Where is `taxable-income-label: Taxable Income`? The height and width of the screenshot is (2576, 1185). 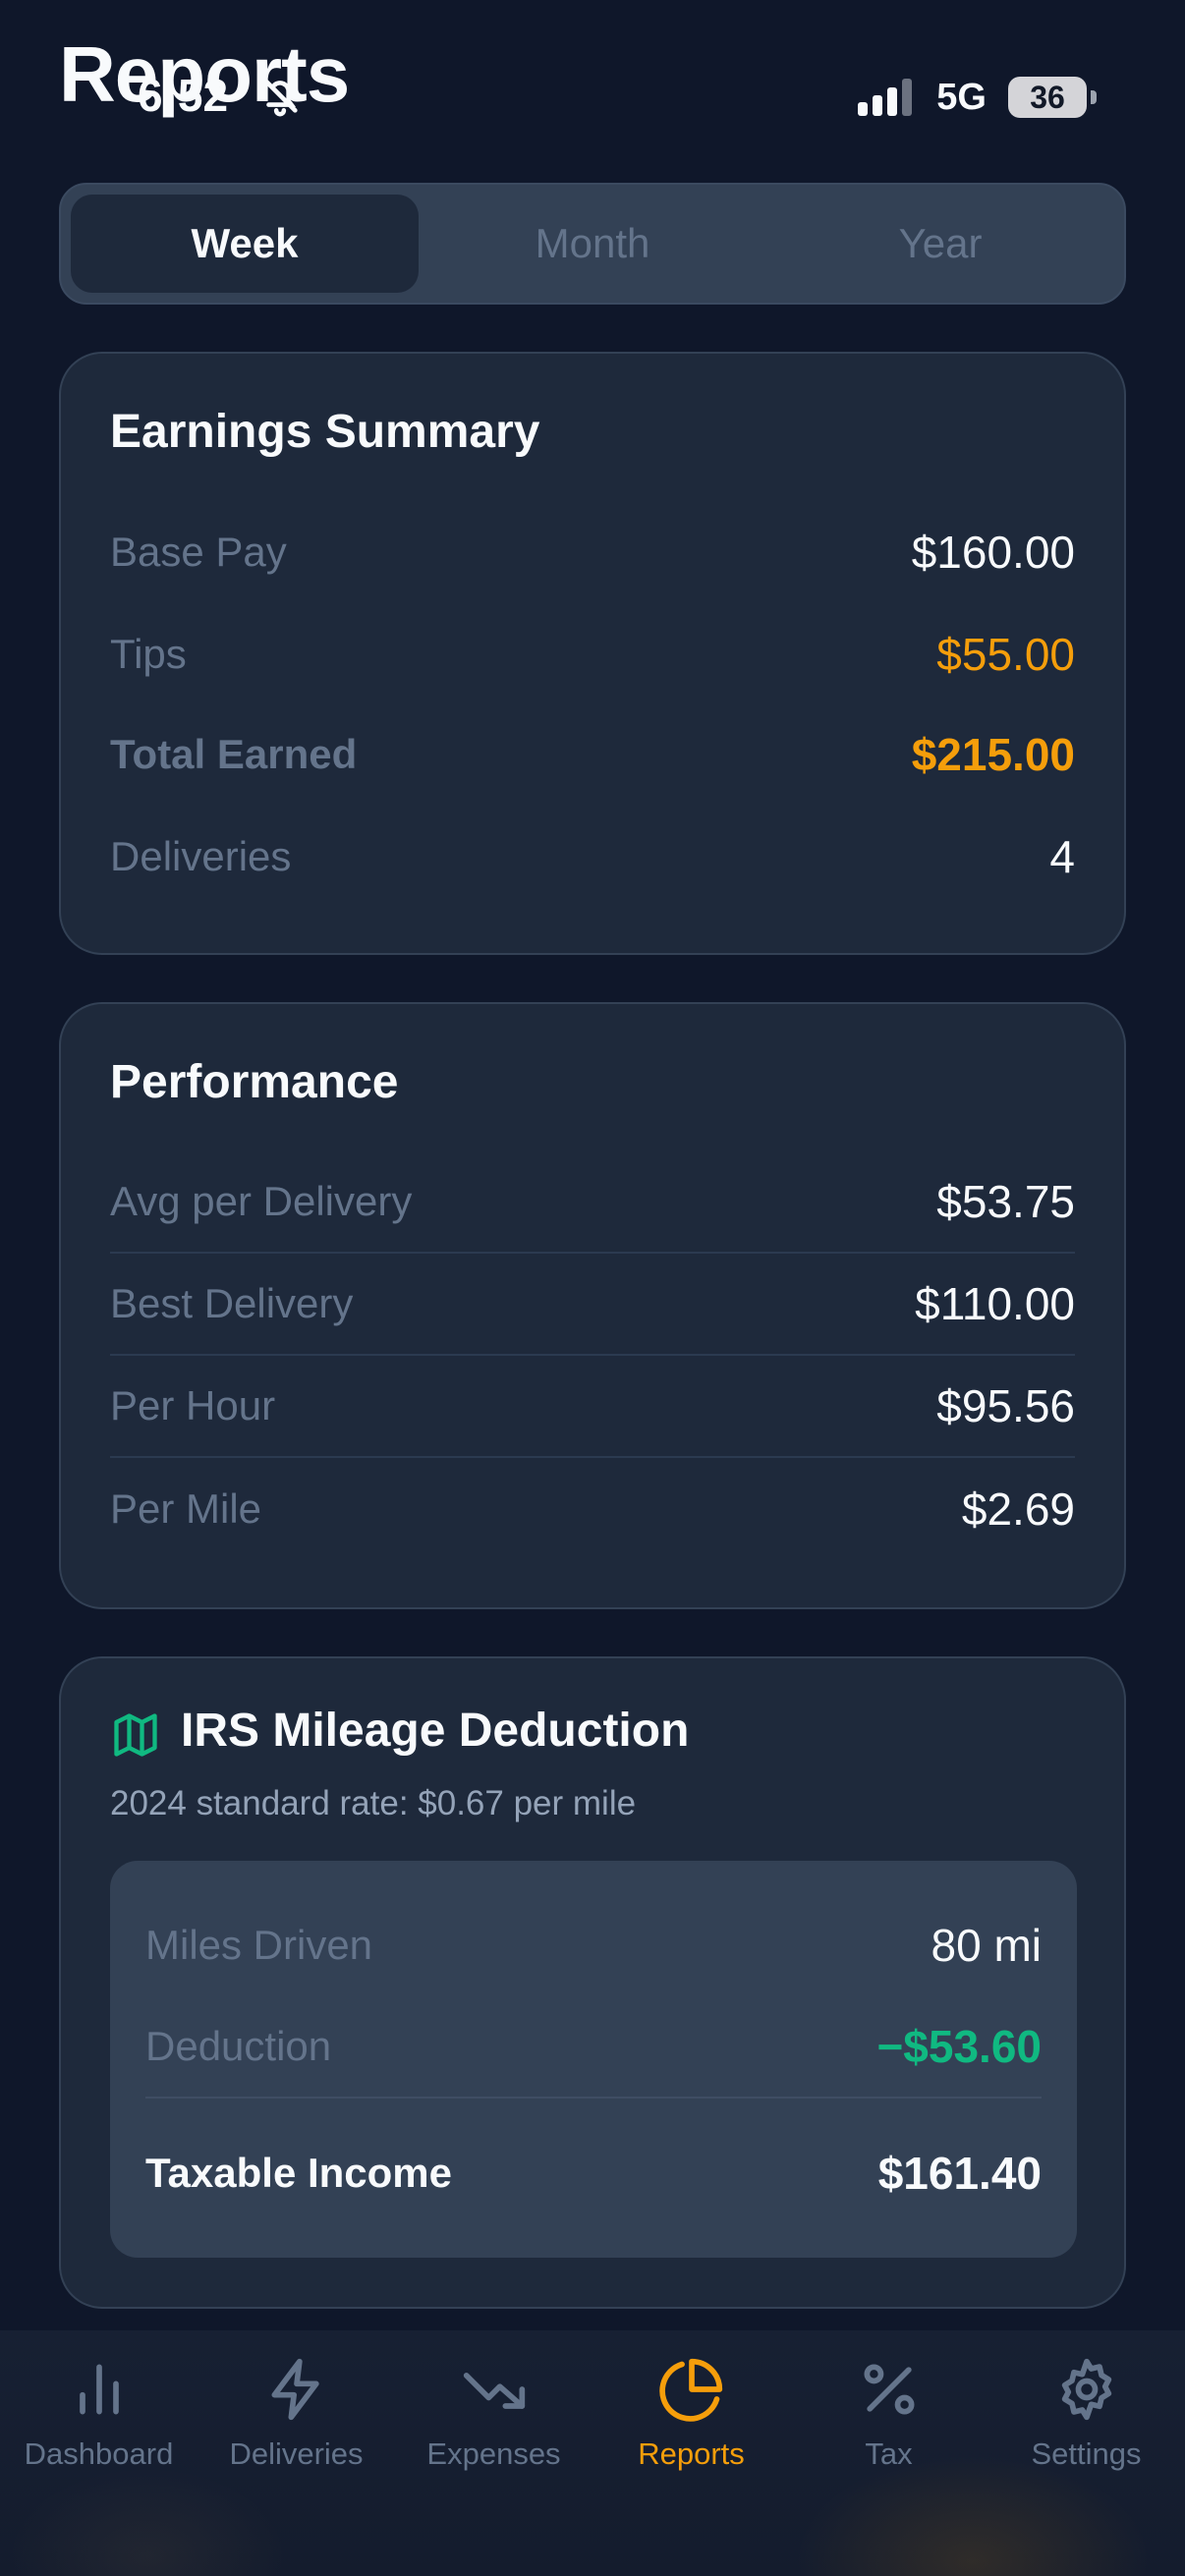 taxable-income-label: Taxable Income is located at coordinates (299, 2173).